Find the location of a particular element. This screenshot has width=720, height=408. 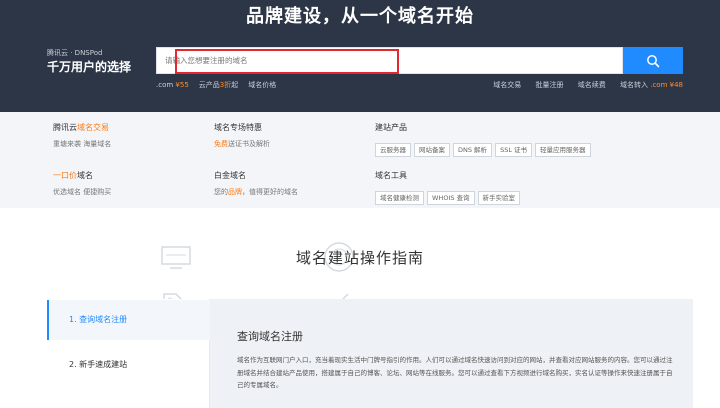

guide-tab-quick-site: 2. 新手速成建站 is located at coordinates (128, 365).